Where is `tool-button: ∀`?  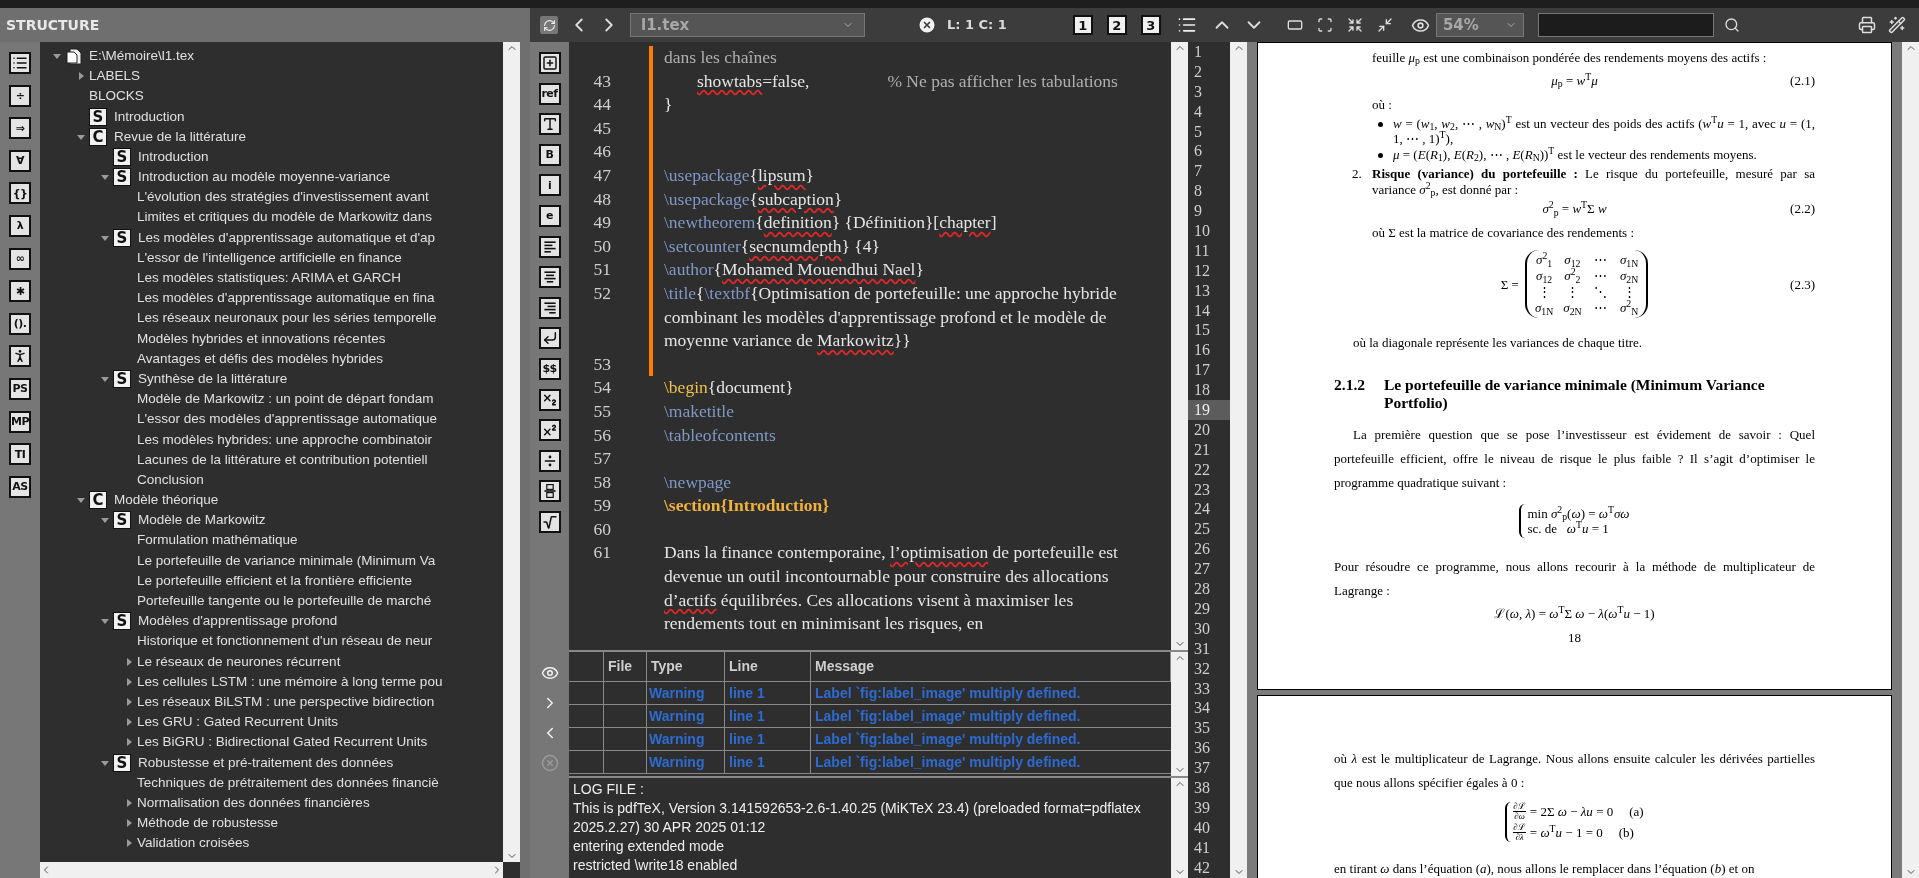
tool-button: ∀ is located at coordinates (20, 160).